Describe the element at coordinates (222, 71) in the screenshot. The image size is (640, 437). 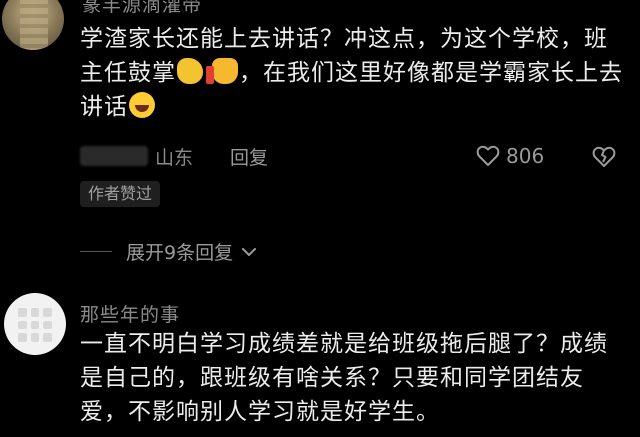
I see `thumbs-up-emoji-icon` at that location.